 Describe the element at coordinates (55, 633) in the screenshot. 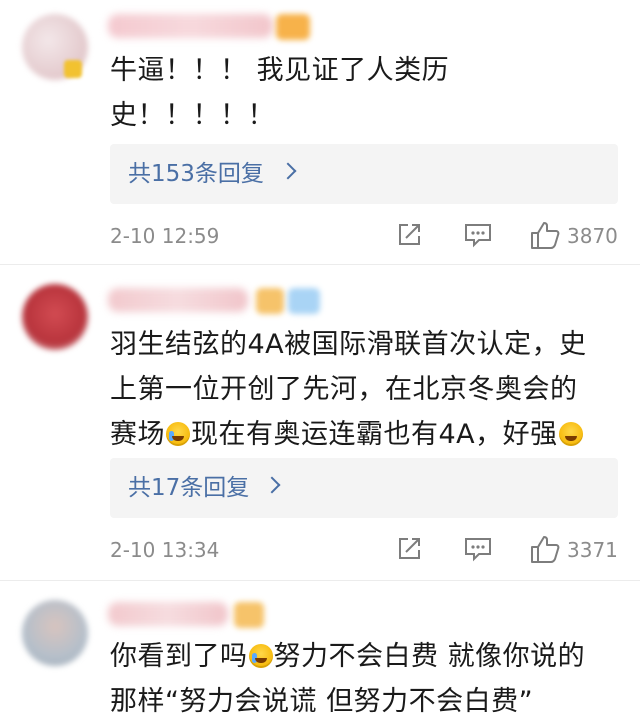

I see `avatar` at that location.